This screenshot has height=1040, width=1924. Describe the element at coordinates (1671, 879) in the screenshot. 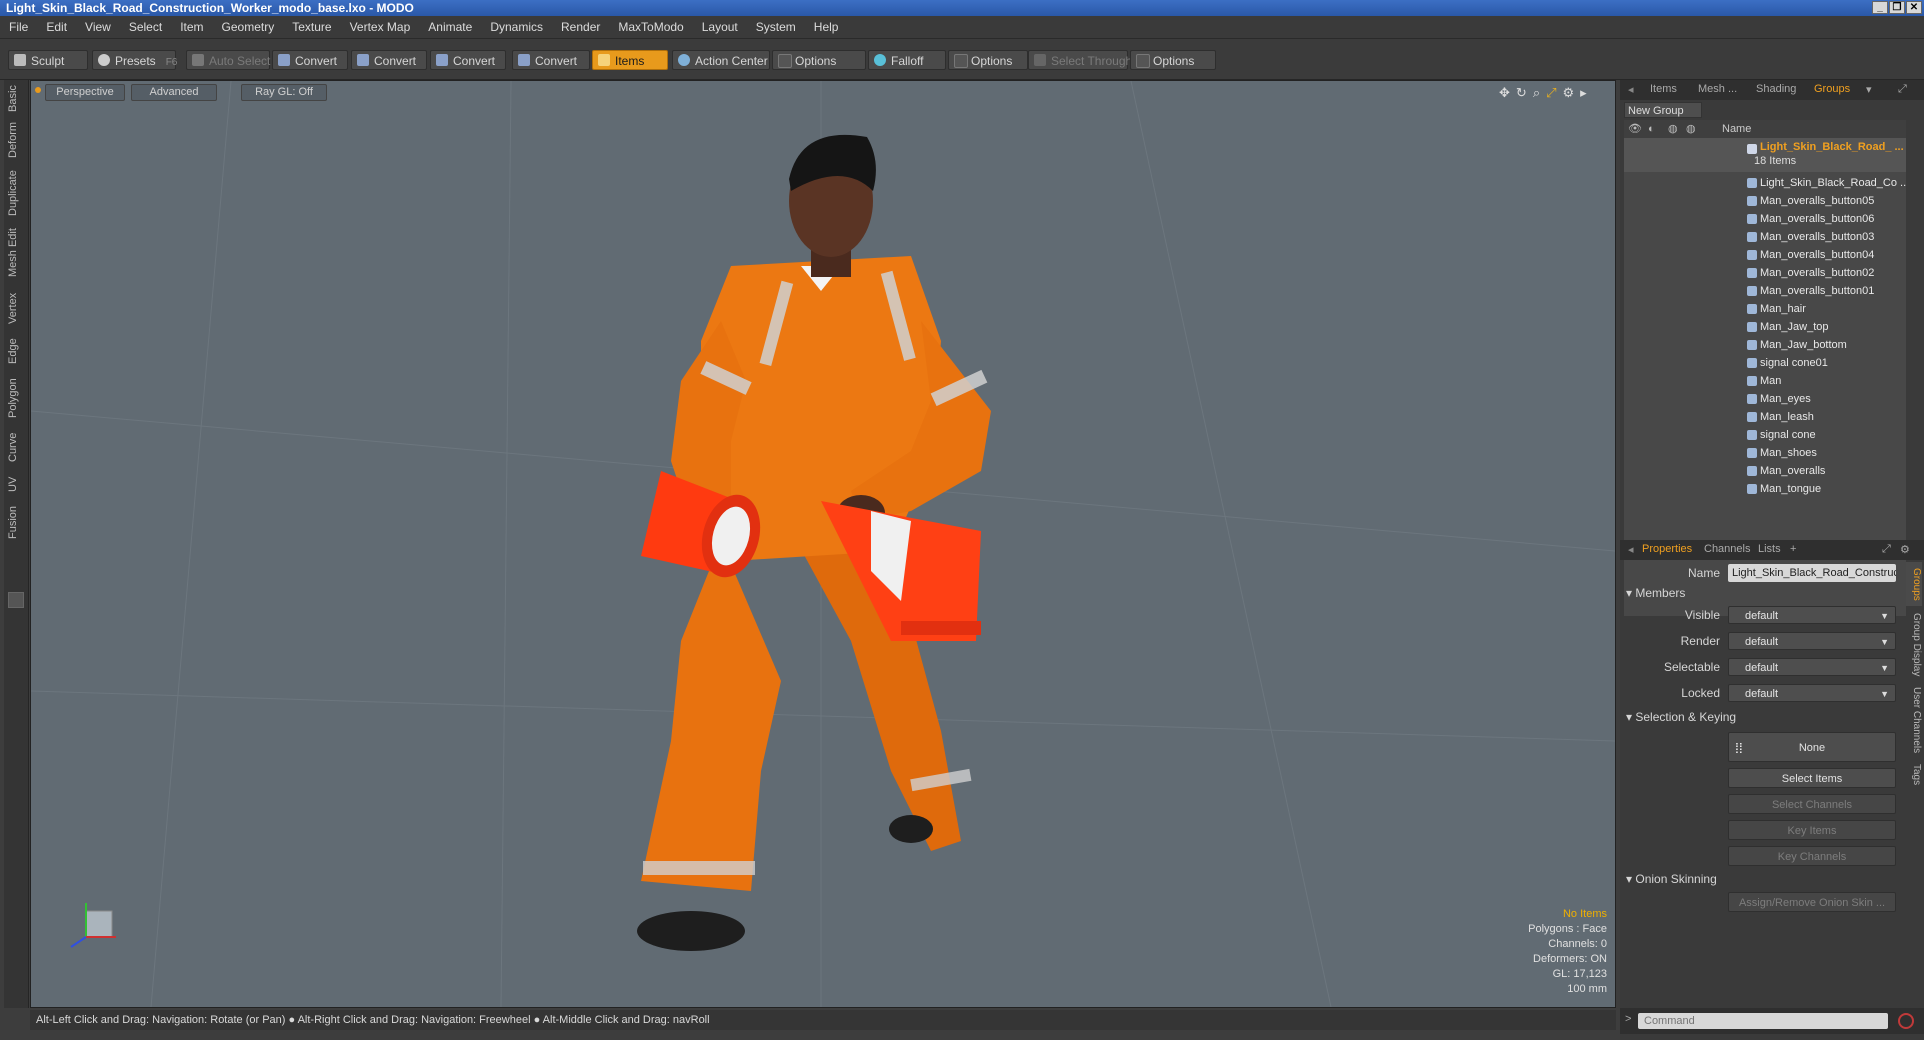

I see `onion-skinning-section: ▾ Onion Skinning` at that location.